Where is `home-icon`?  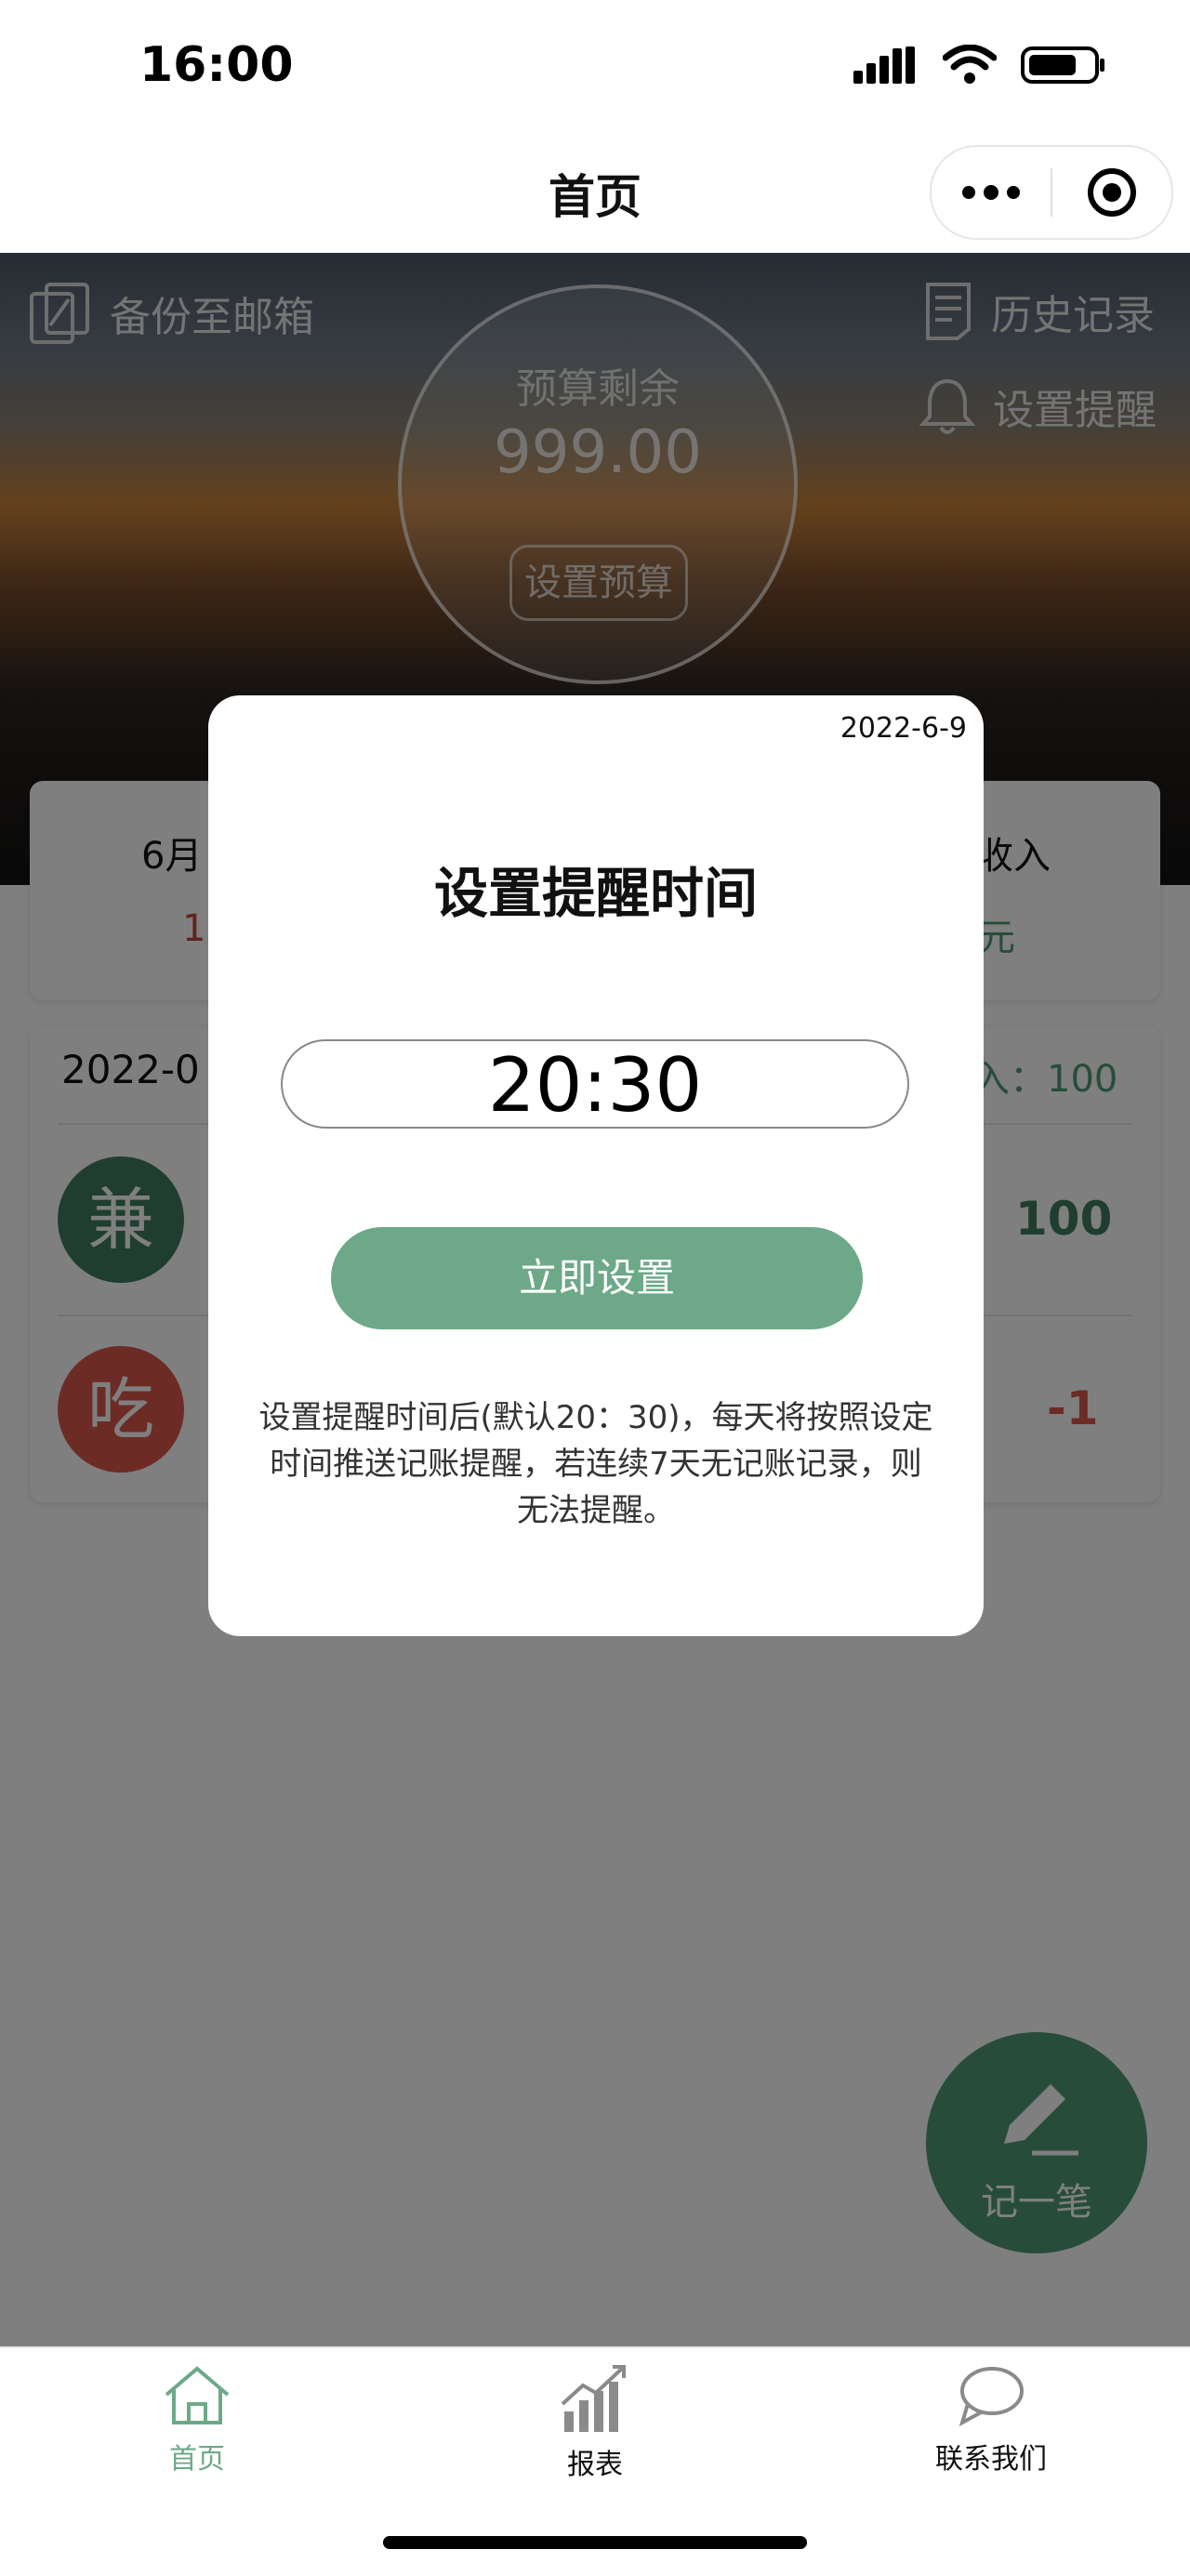 home-icon is located at coordinates (197, 2395).